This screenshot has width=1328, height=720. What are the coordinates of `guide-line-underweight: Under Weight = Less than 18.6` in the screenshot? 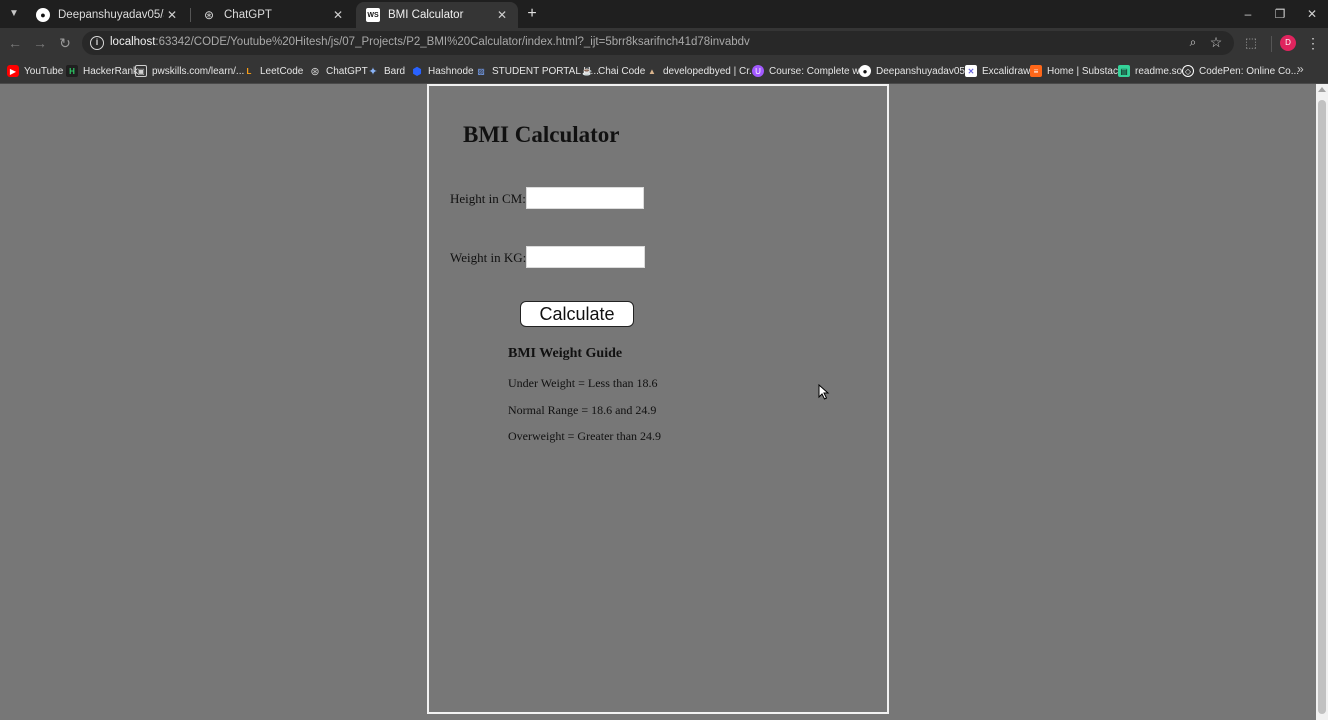 It's located at (583, 383).